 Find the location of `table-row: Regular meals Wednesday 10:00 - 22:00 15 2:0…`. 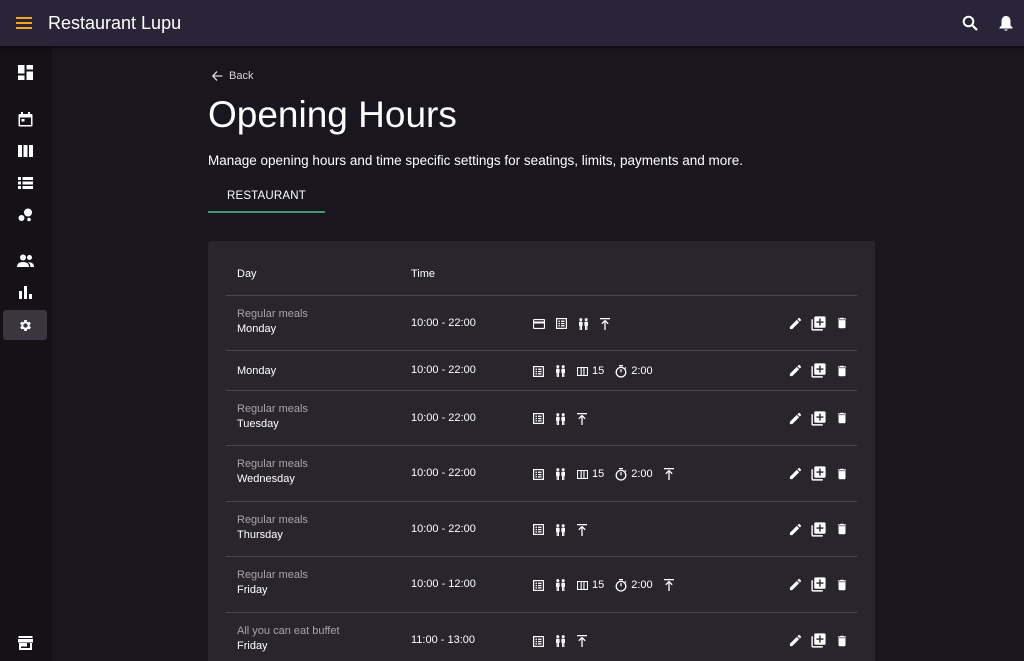

table-row: Regular meals Wednesday 10:00 - 22:00 15 2:0… is located at coordinates (541, 474).